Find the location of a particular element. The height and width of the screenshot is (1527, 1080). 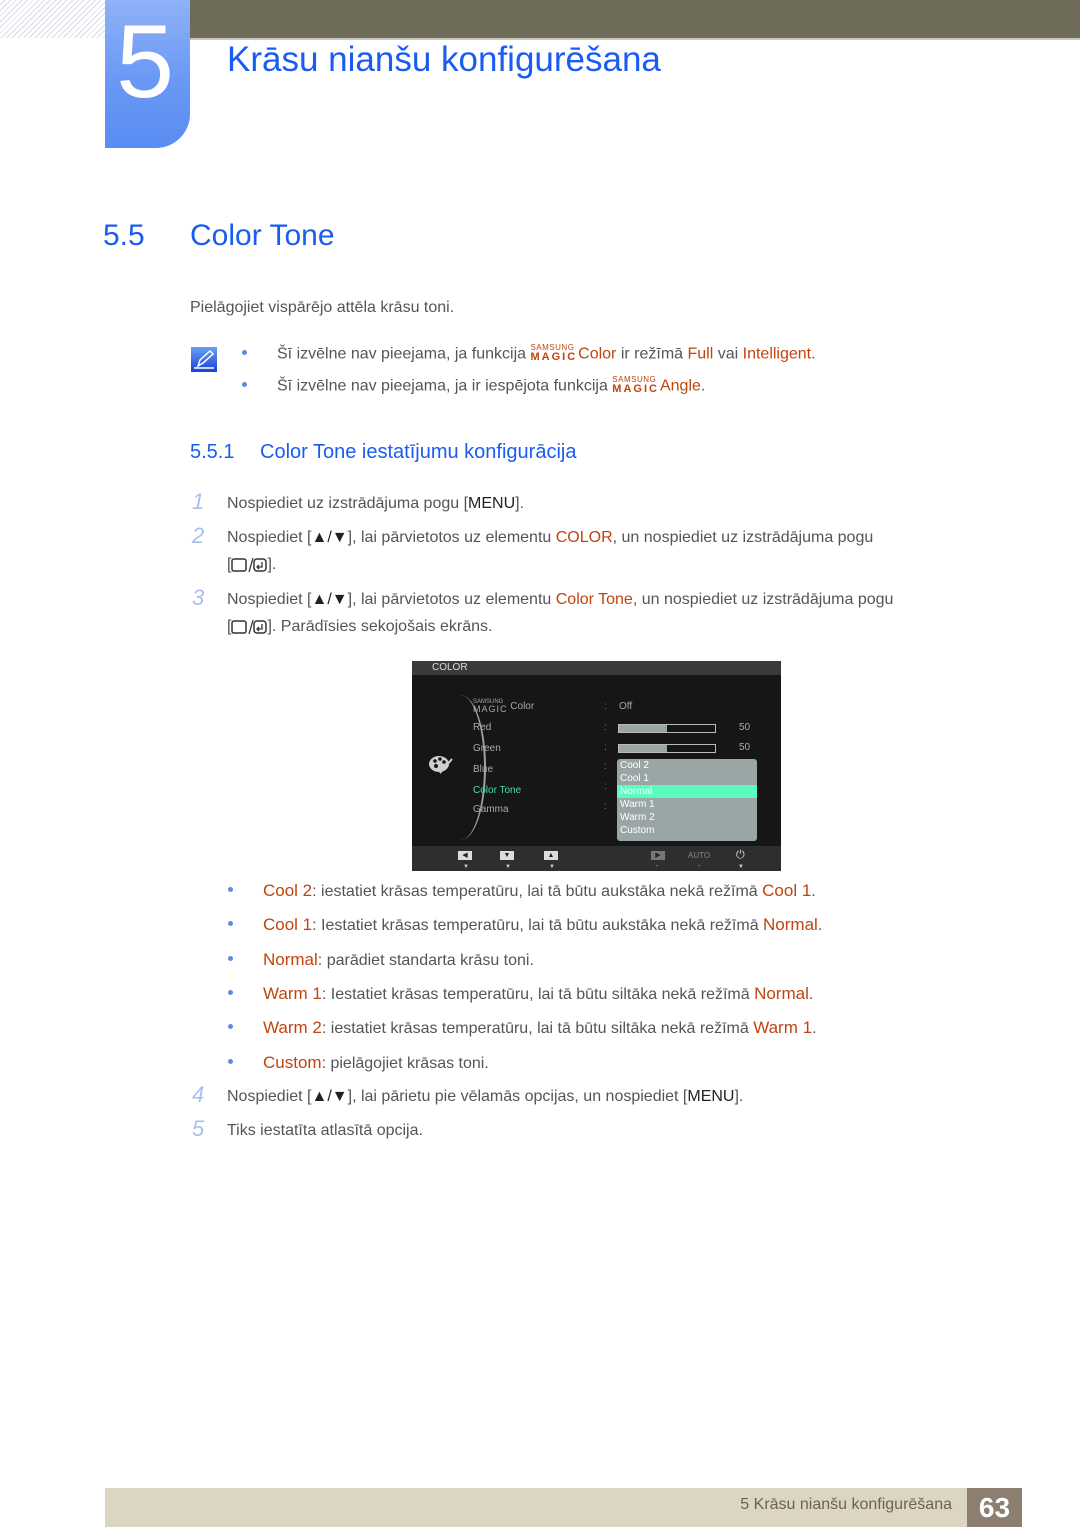

step-number: 4 is located at coordinates (198, 1094).